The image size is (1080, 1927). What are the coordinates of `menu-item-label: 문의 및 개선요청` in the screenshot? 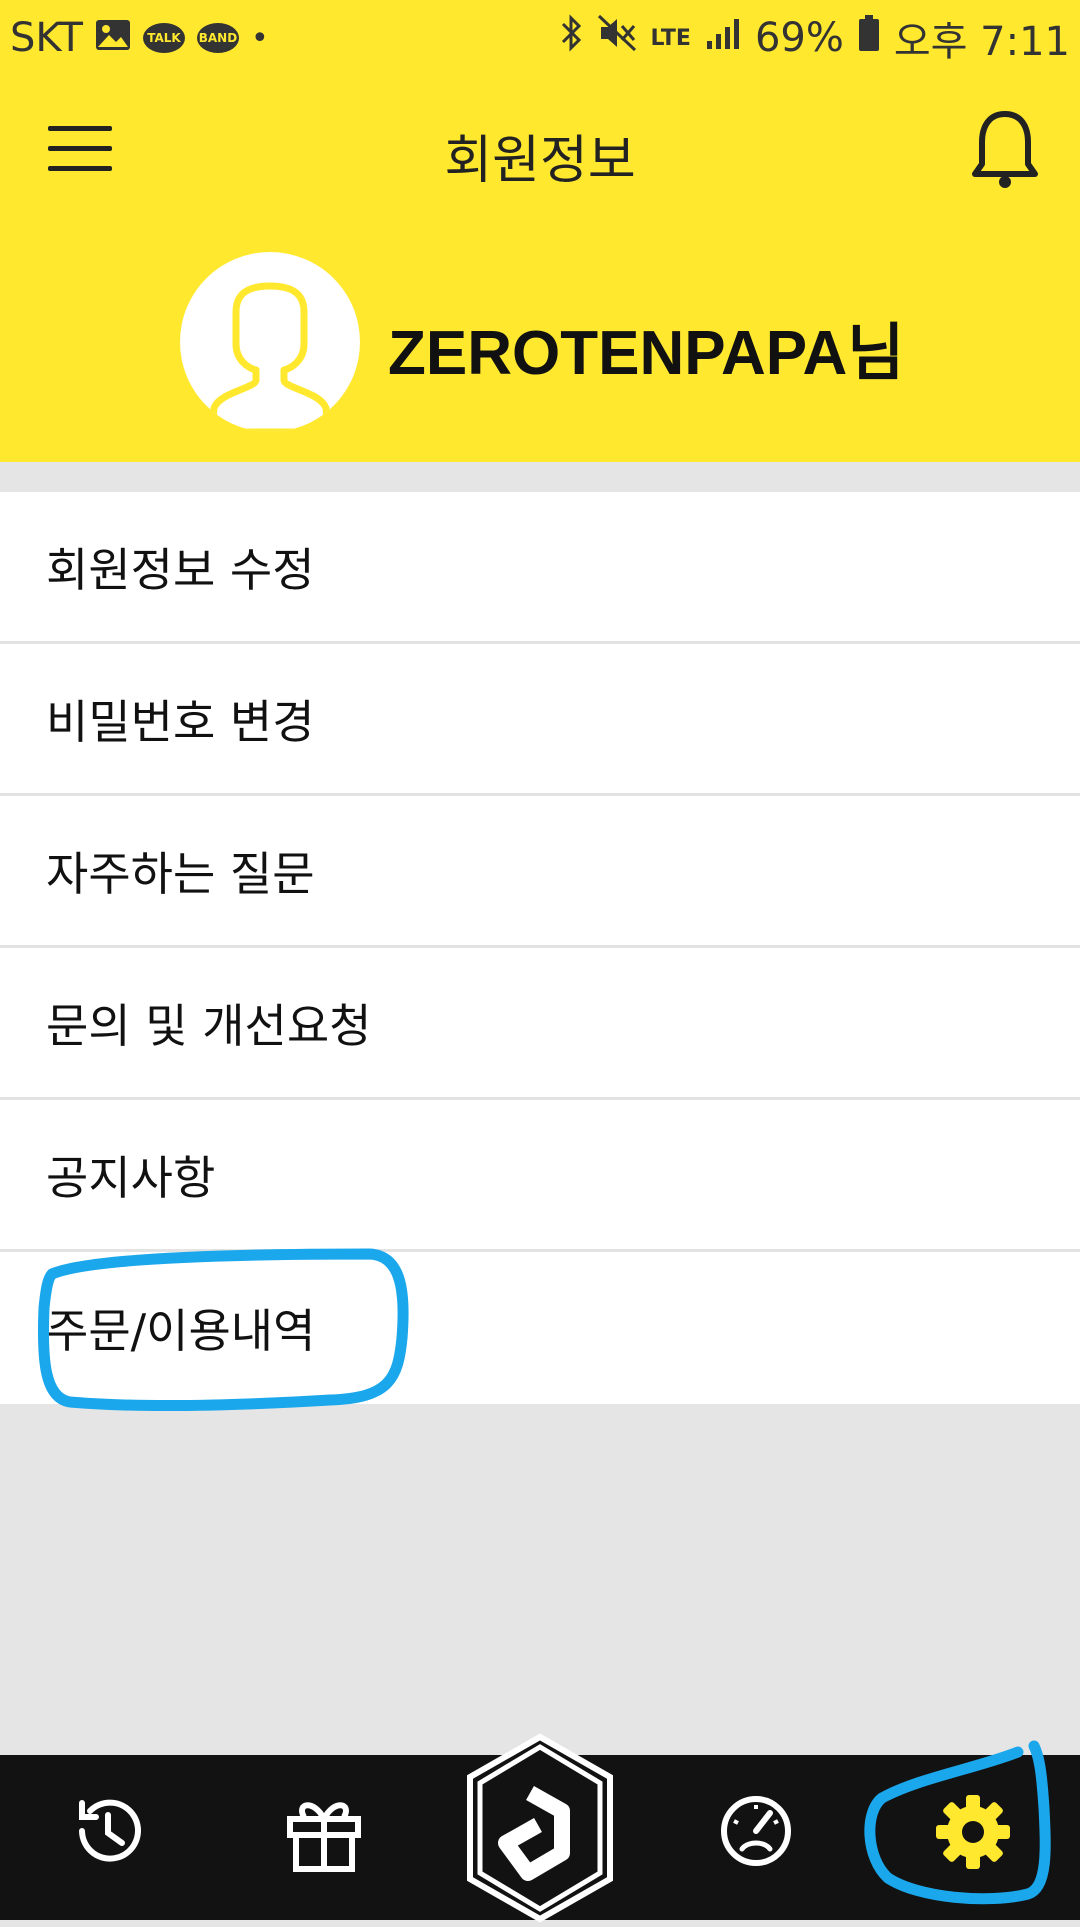 It's located at (209, 1025).